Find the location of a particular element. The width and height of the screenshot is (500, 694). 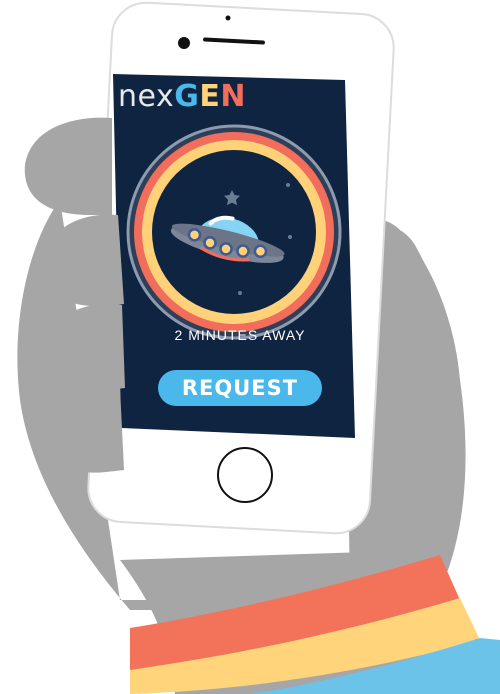

sensor-dot is located at coordinates (228, 18).